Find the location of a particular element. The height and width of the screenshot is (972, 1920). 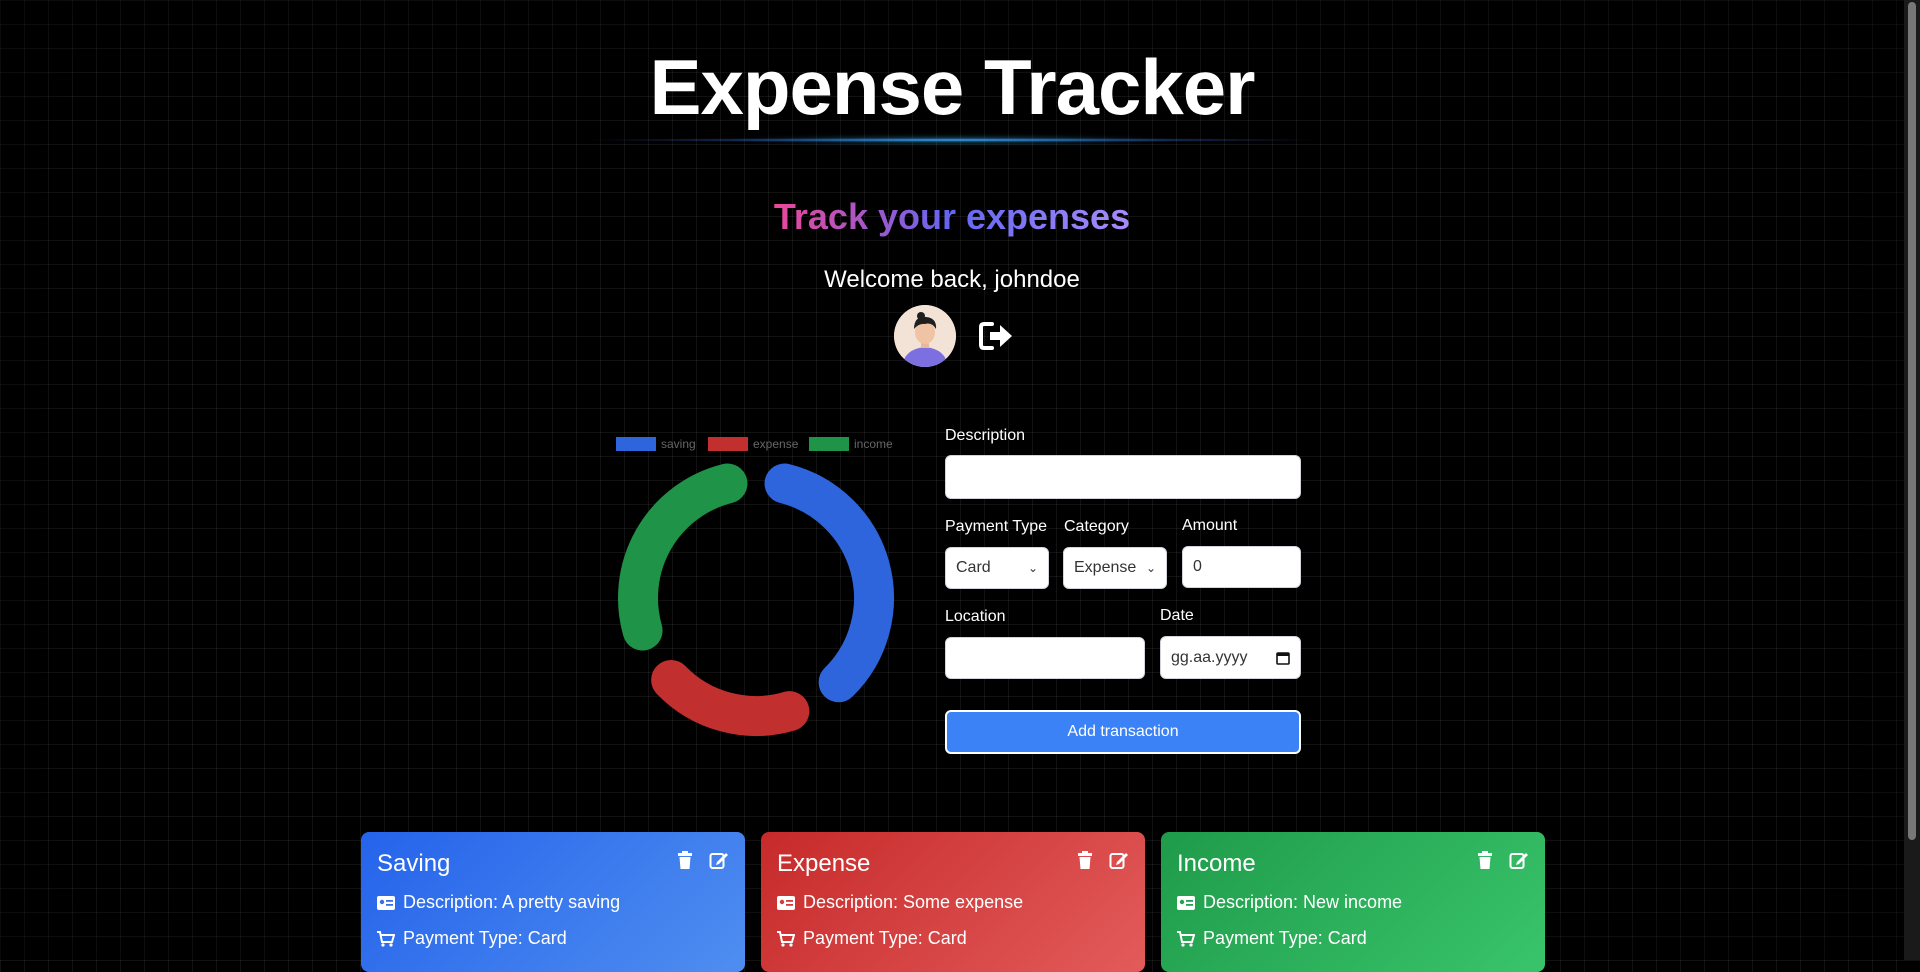

scrollbar is located at coordinates (1912, 480).